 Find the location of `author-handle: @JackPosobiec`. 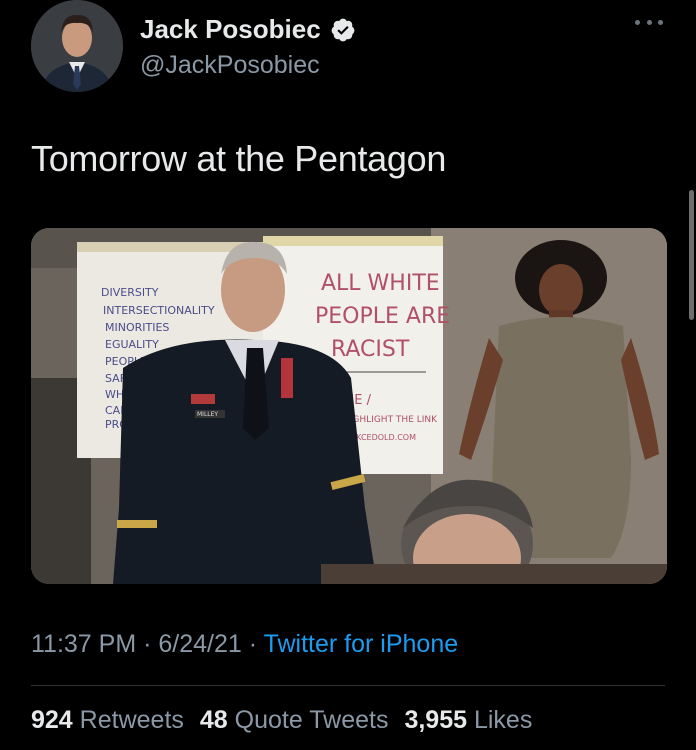

author-handle: @JackPosobiec is located at coordinates (230, 65).